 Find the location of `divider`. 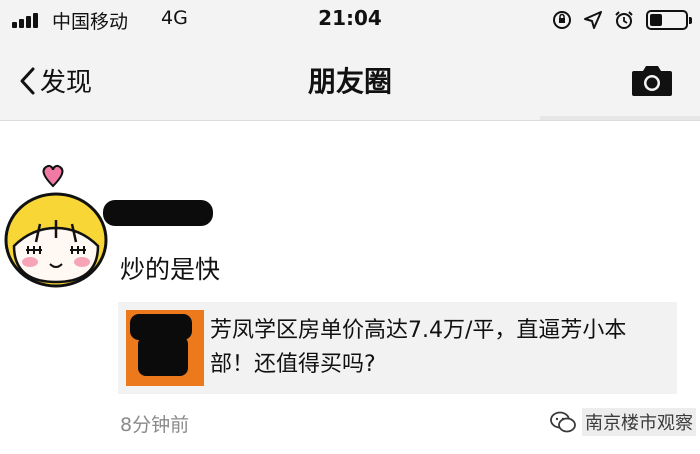

divider is located at coordinates (620, 118).